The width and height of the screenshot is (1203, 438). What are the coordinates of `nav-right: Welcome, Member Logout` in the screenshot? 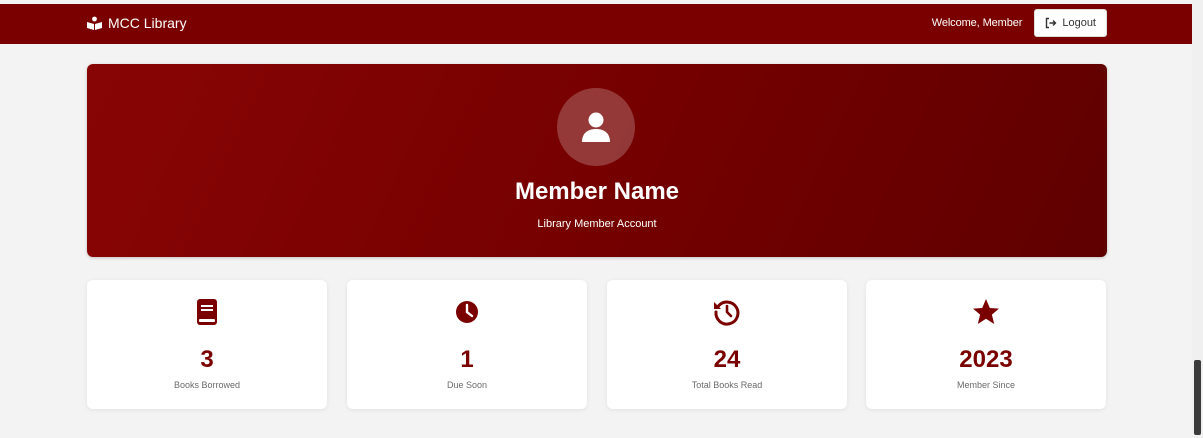 It's located at (1019, 23).